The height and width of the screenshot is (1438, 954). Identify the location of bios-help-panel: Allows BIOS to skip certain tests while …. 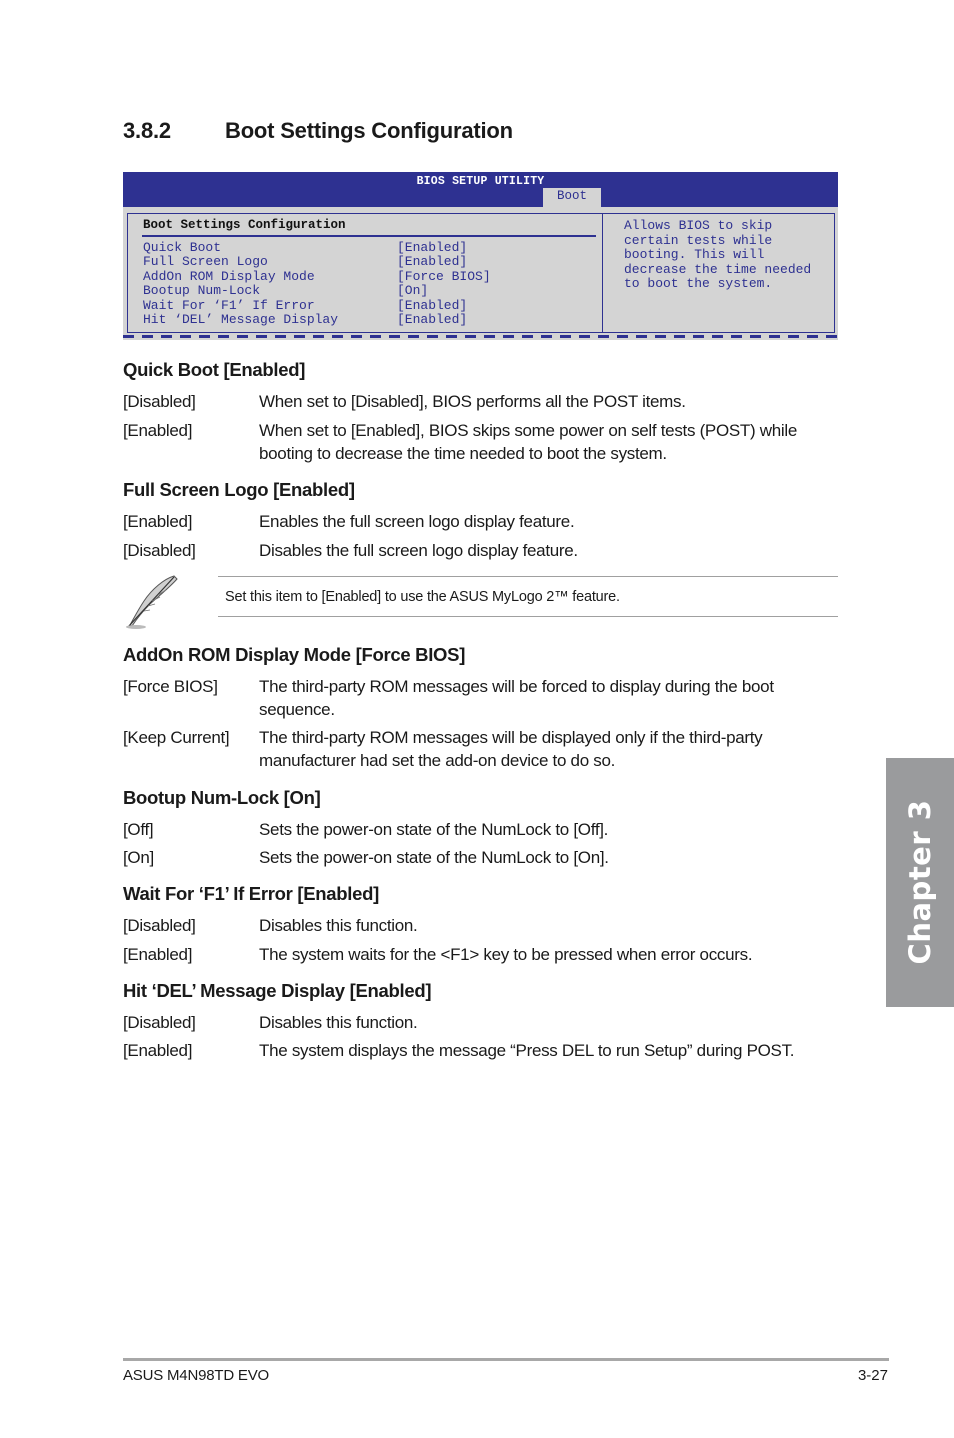
(718, 273).